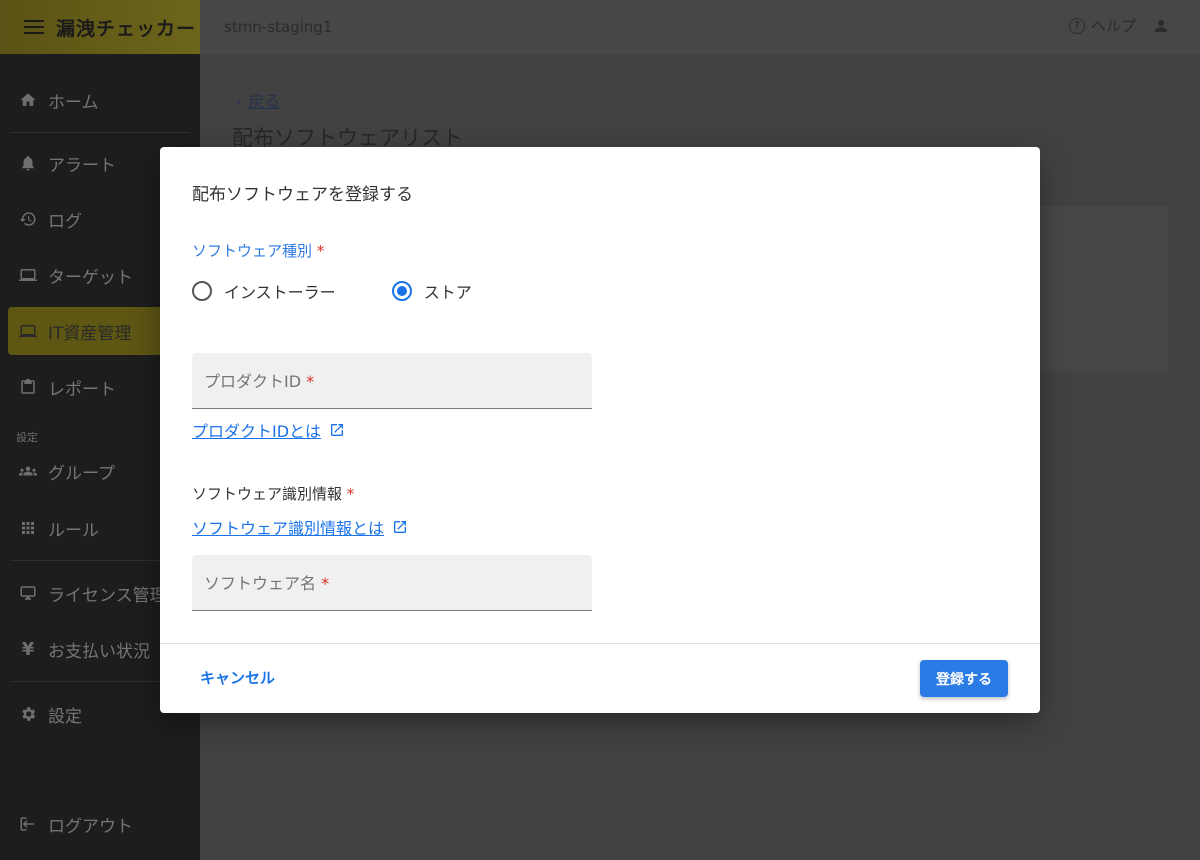  I want to click on radio-label: インストーラー, so click(280, 292).